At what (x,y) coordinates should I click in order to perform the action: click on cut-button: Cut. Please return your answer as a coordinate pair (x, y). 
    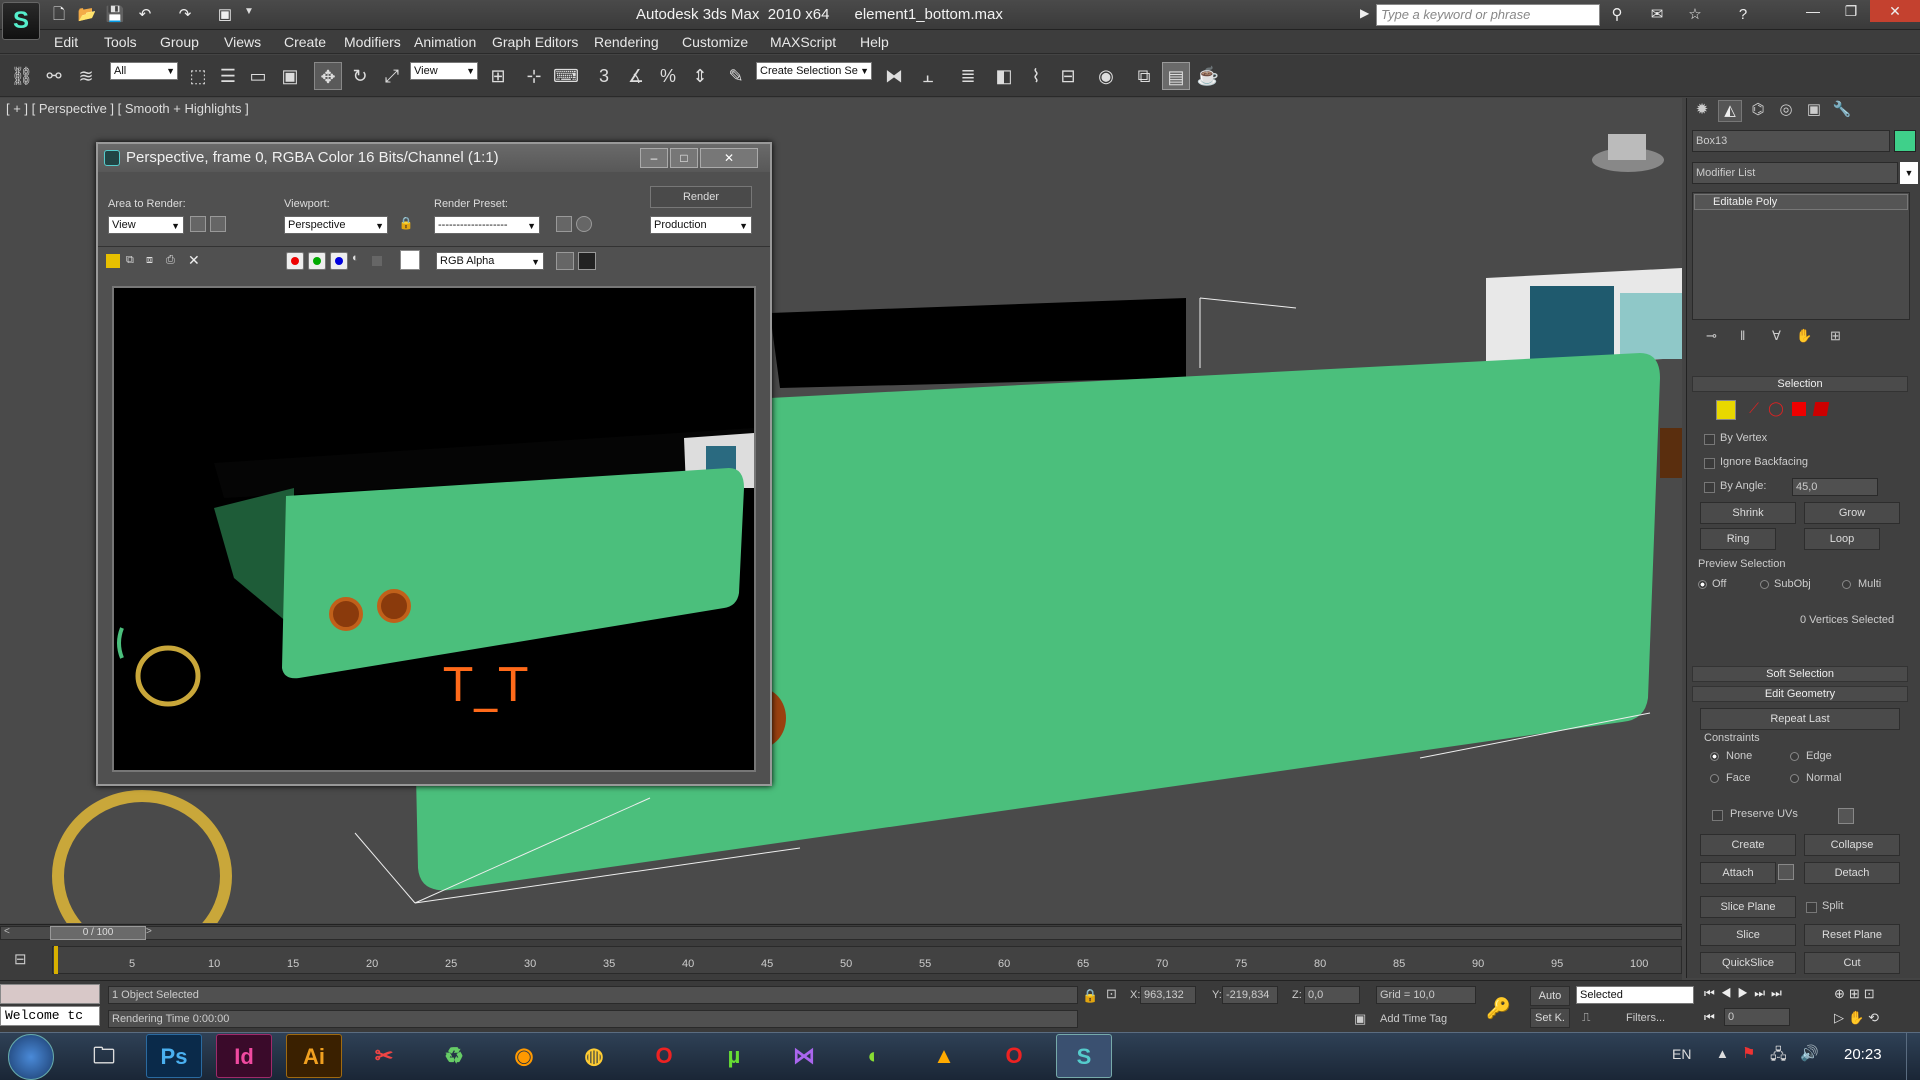
    Looking at the image, I should click on (1852, 963).